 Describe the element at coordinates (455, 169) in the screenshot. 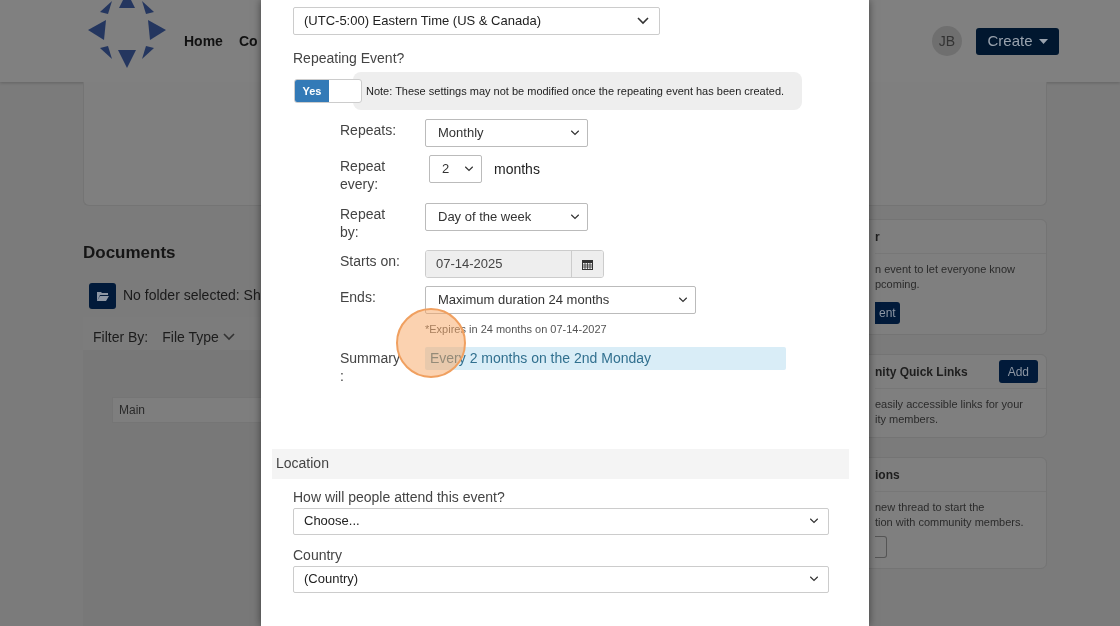

I see `dropdown-select: 2` at that location.